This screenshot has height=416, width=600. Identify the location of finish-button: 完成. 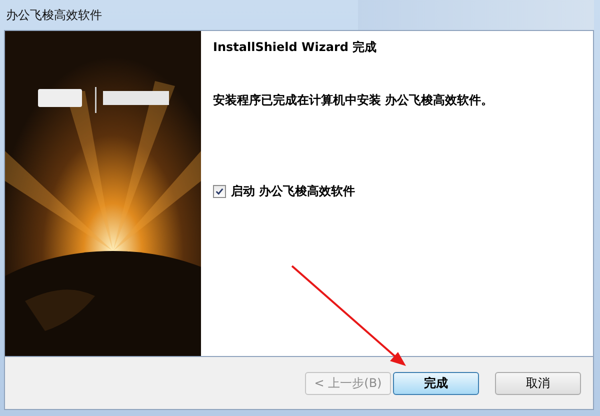
(436, 383).